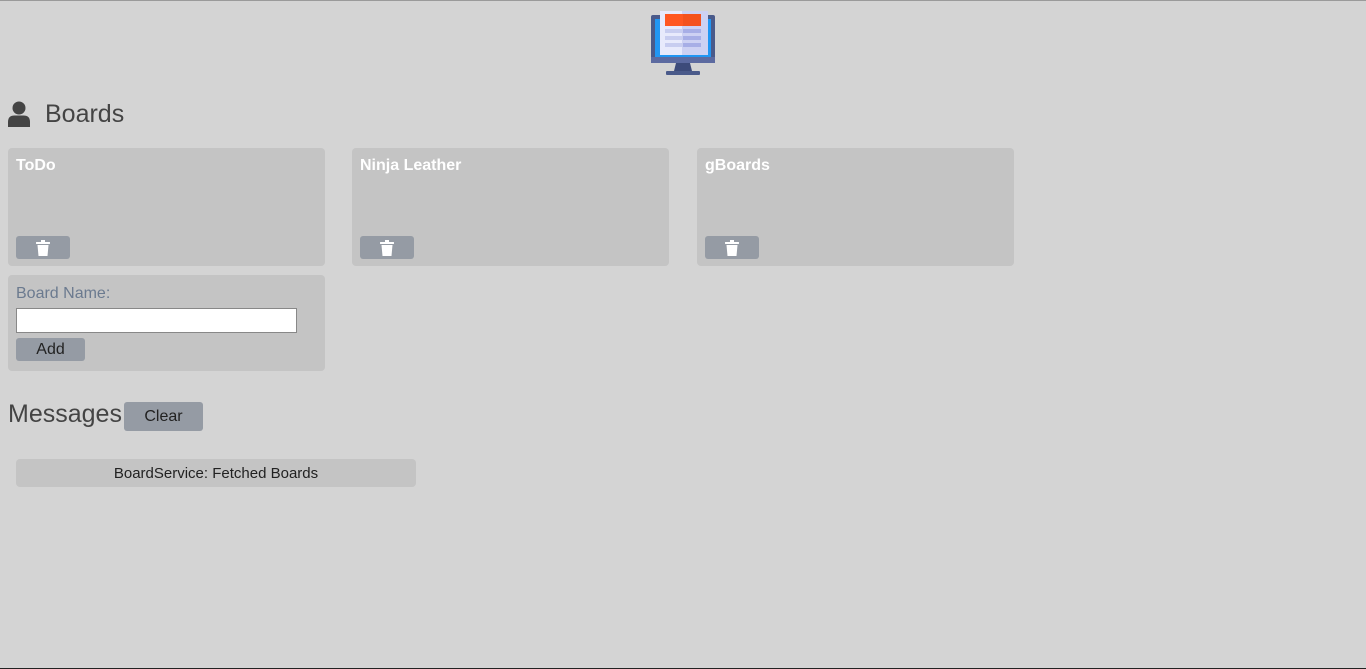  Describe the element at coordinates (19, 114) in the screenshot. I see `user-icon` at that location.